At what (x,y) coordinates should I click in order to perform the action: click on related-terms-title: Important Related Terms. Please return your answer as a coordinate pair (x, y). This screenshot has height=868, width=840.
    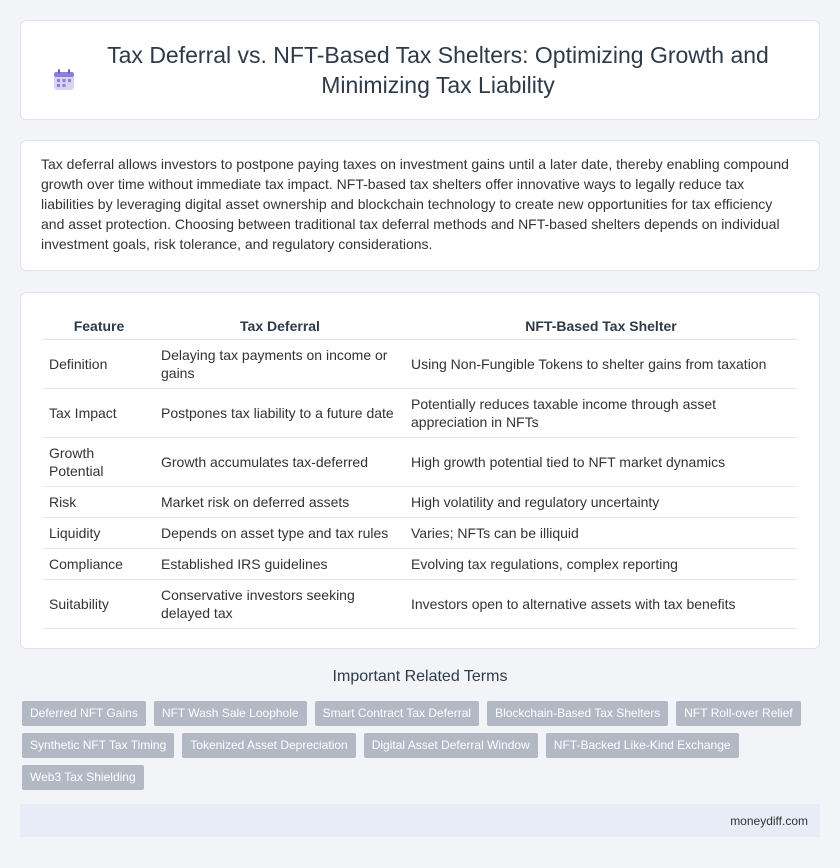
    Looking at the image, I should click on (420, 676).